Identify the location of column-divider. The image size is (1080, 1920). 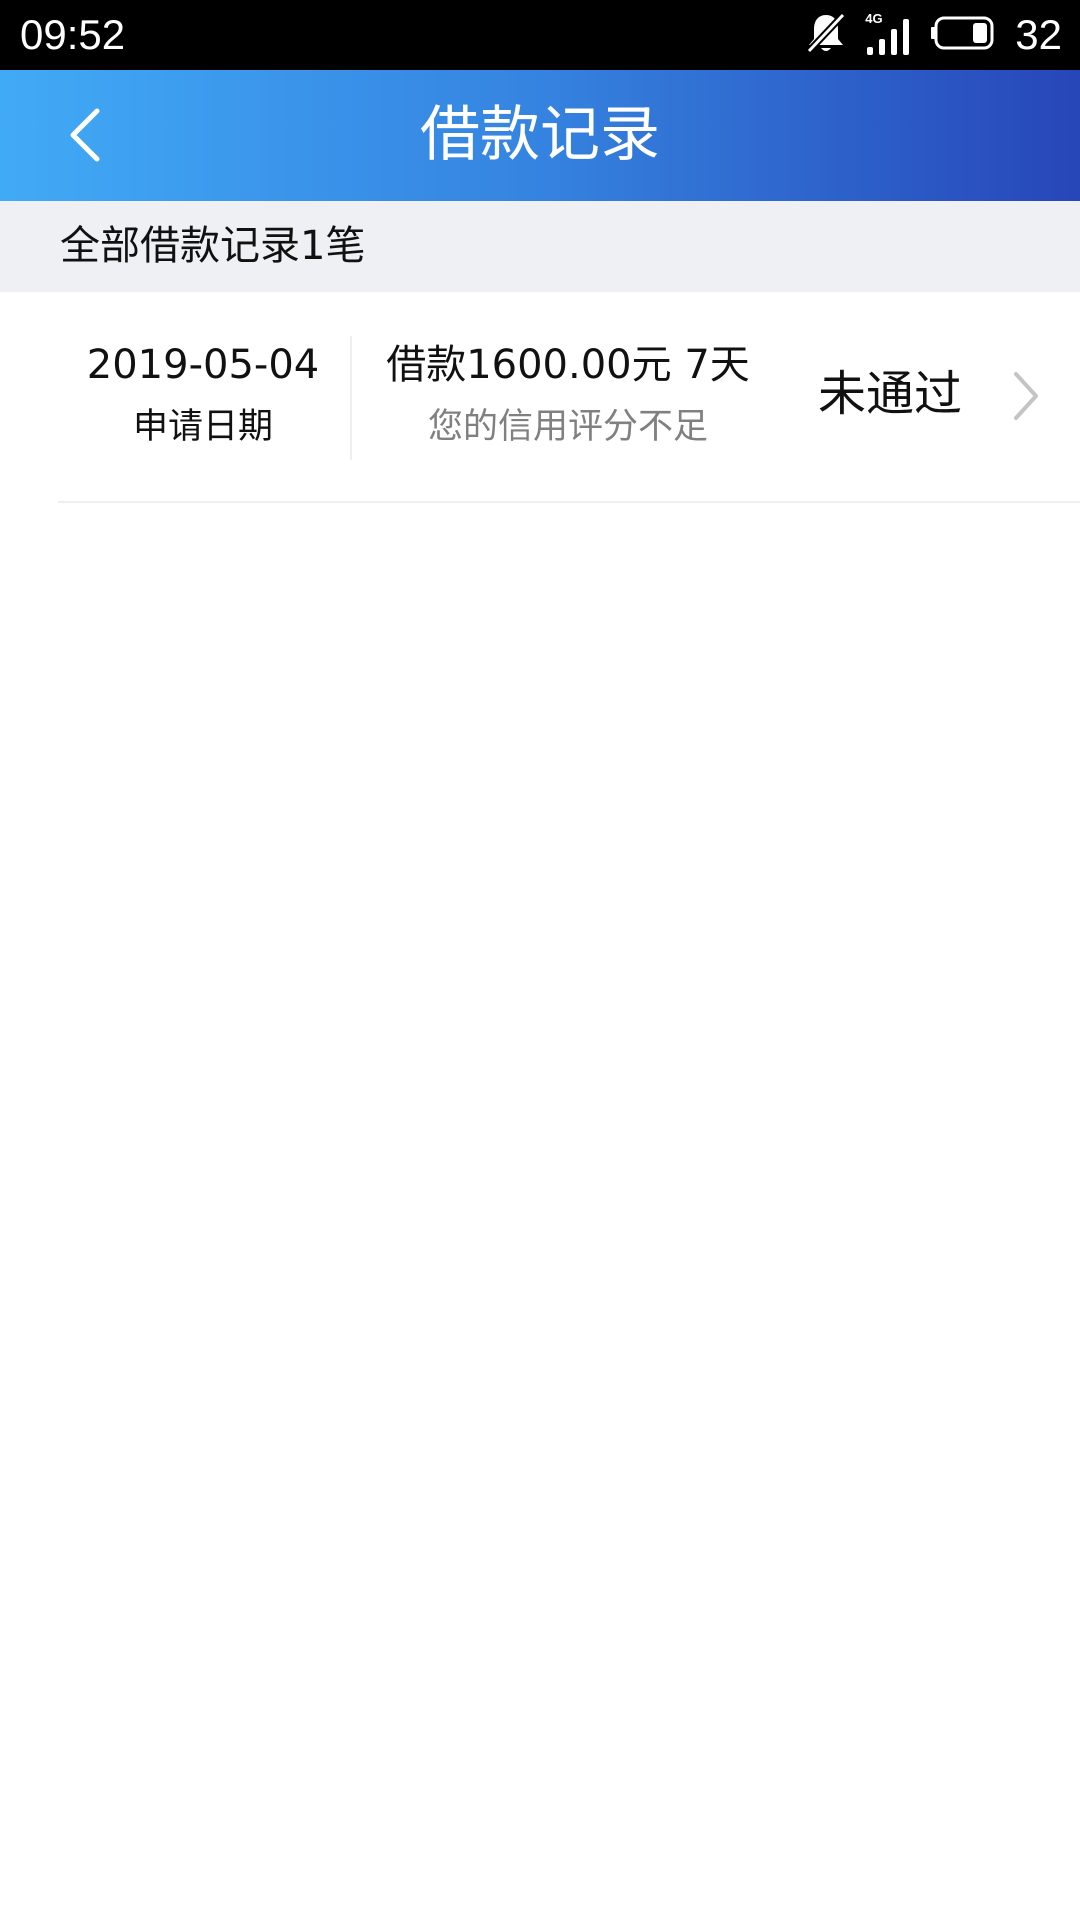
(351, 398).